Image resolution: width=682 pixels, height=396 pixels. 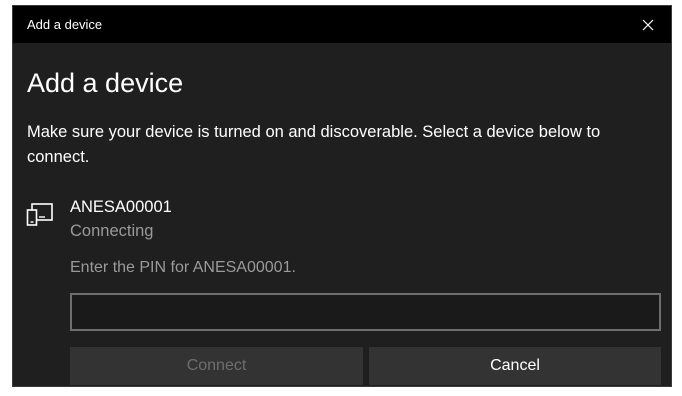 I want to click on cancel-button-label: Cancel, so click(x=515, y=365).